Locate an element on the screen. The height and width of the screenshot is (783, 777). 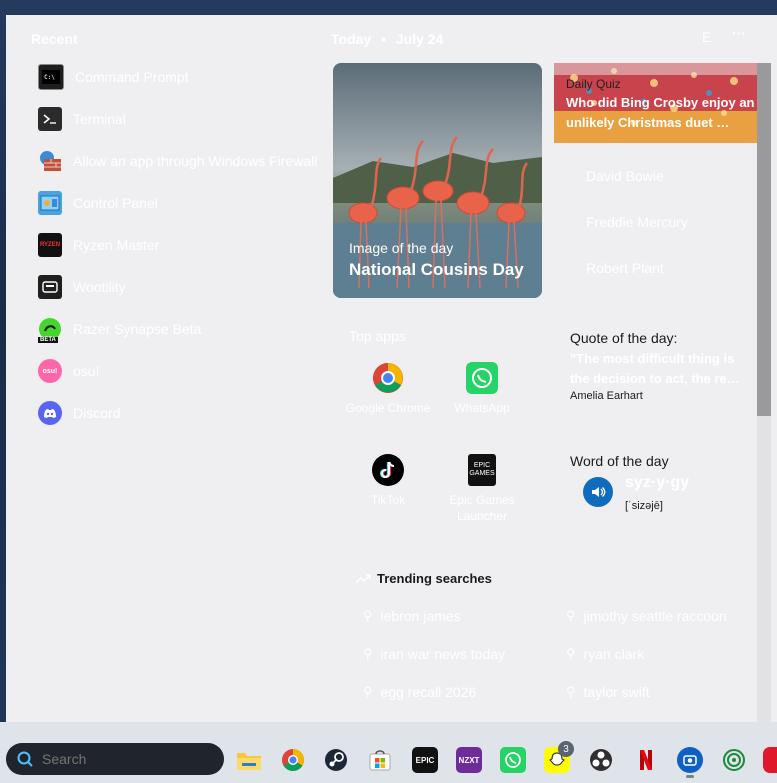
epic-games-icon: EPIC is located at coordinates (425, 760).